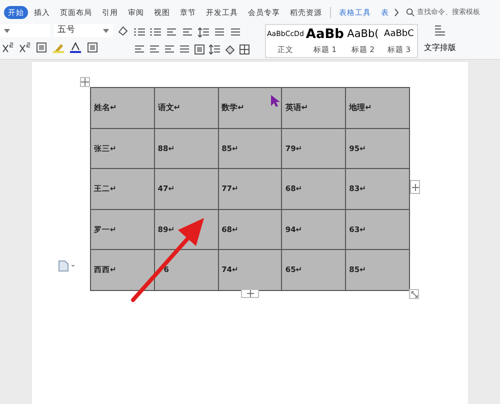  Describe the element at coordinates (122, 108) in the screenshot. I see `table-cell: 姓名↵` at that location.